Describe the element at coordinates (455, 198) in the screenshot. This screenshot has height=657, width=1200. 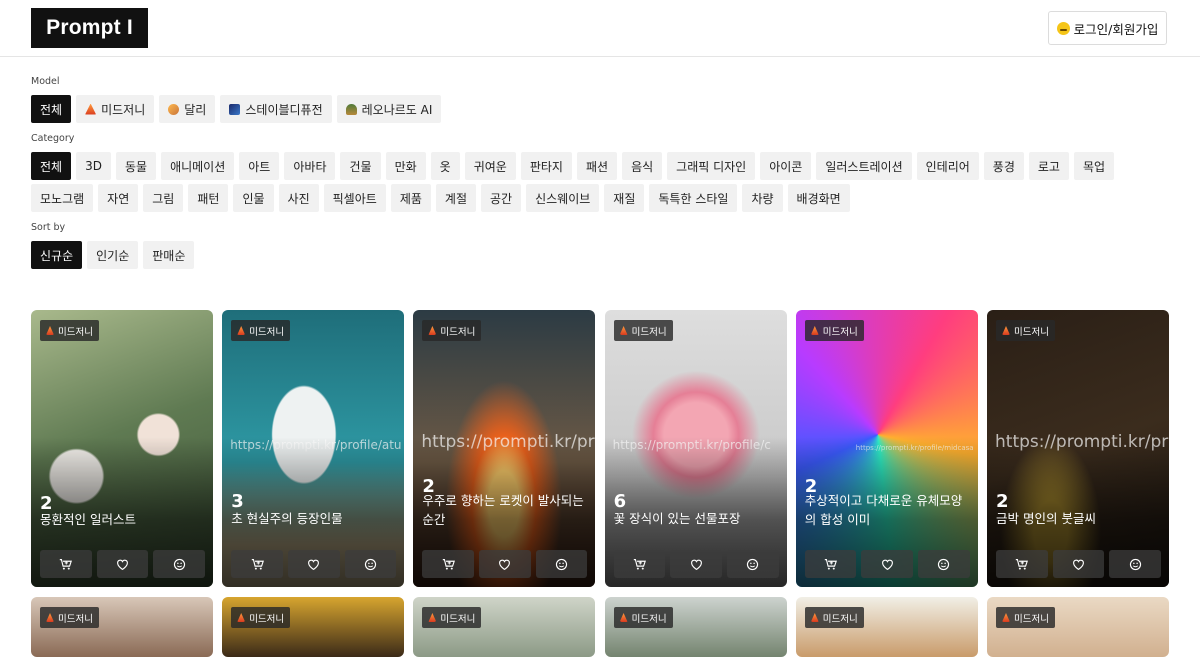
I see `category-chip: 계절` at that location.